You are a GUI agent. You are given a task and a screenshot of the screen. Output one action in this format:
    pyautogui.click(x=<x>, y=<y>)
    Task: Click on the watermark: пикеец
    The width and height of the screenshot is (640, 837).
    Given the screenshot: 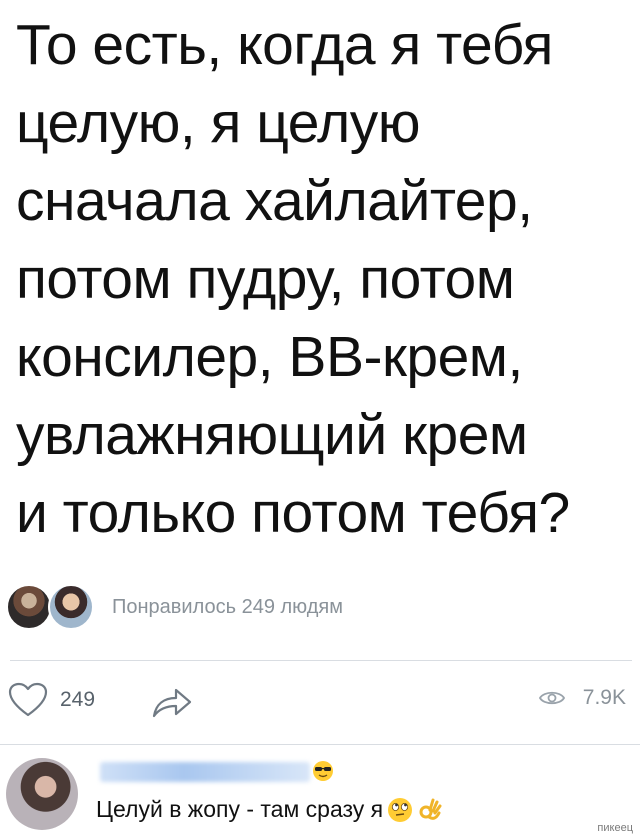 What is the action you would take?
    pyautogui.click(x=615, y=828)
    